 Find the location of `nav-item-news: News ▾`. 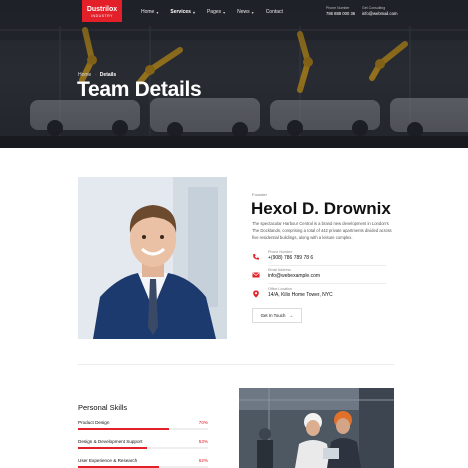

nav-item-news: News ▾ is located at coordinates (245, 12).